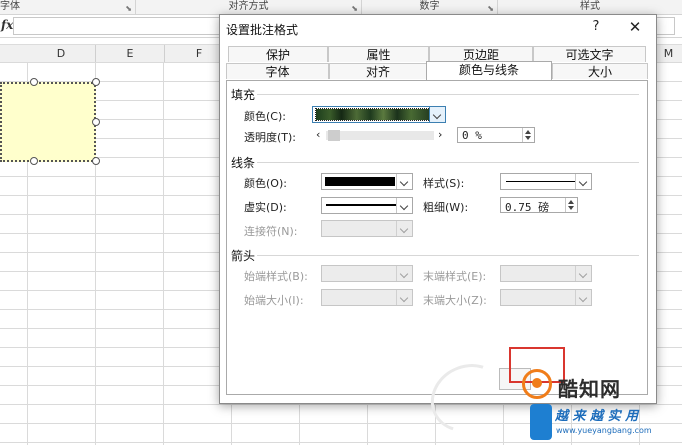  Describe the element at coordinates (446, 207) in the screenshot. I see `line-weight-label: 粗细(W):` at that location.